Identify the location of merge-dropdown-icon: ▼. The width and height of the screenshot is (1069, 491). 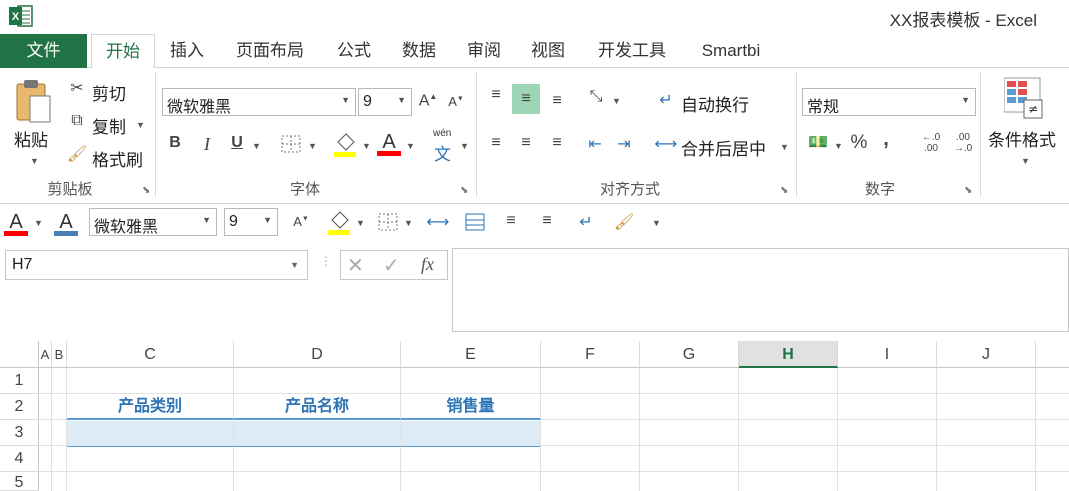
(784, 147).